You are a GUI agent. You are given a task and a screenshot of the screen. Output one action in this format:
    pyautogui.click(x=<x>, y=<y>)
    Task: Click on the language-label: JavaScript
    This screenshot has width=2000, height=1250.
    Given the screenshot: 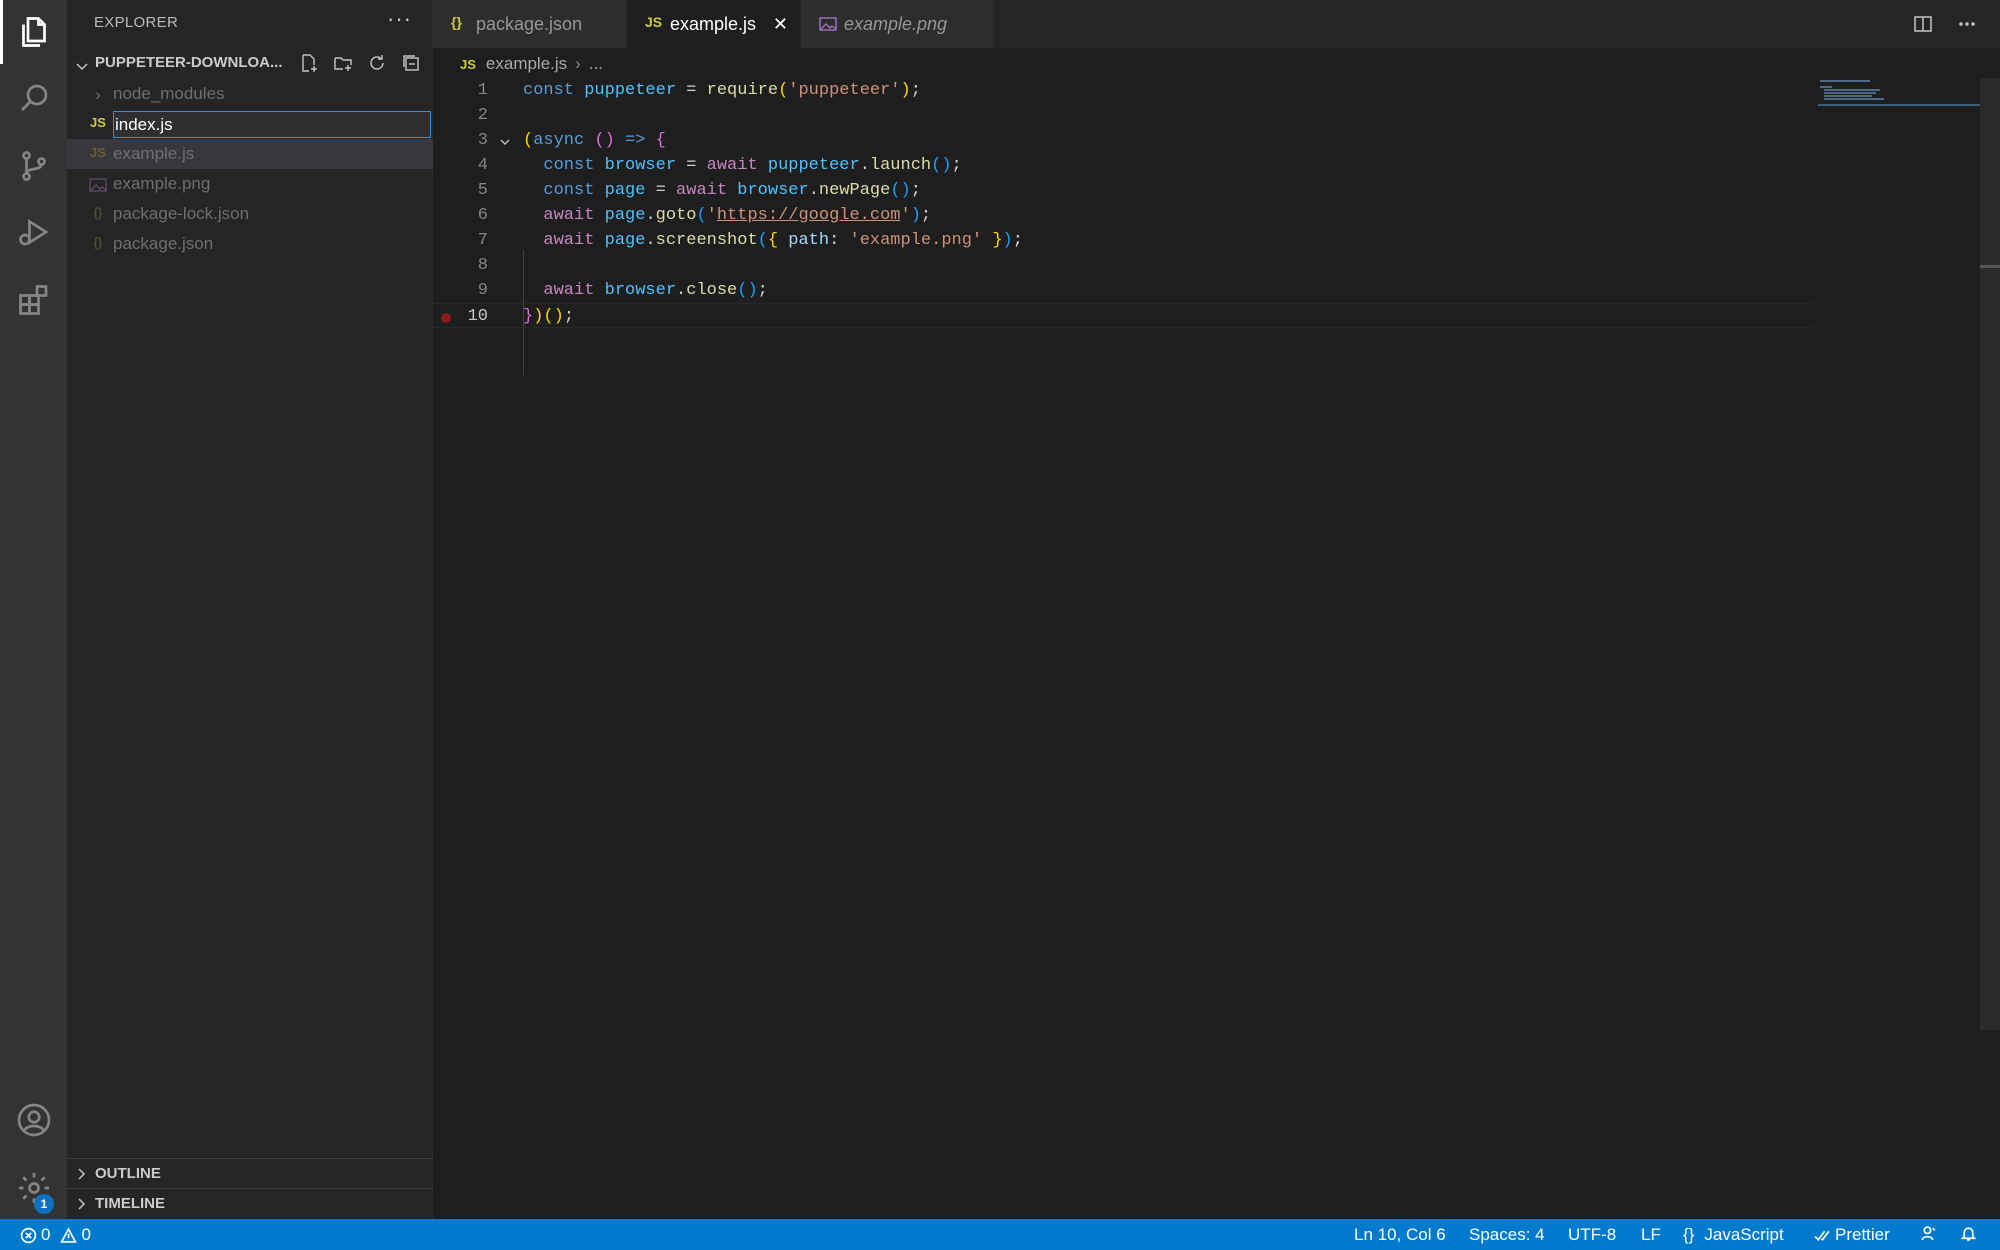 What is the action you would take?
    pyautogui.click(x=1744, y=1234)
    